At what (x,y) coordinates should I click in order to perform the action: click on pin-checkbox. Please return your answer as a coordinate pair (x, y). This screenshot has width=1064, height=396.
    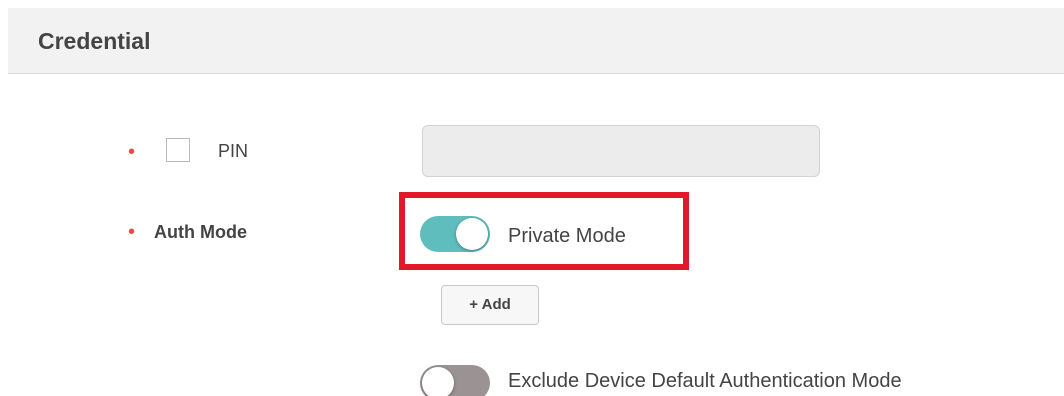
    Looking at the image, I should click on (178, 150).